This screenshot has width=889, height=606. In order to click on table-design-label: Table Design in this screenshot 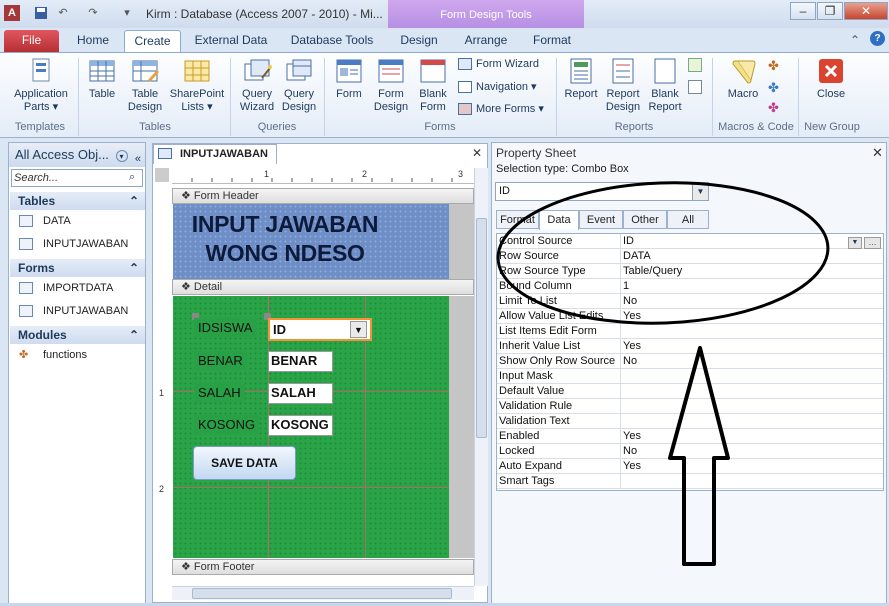, I will do `click(145, 100)`.